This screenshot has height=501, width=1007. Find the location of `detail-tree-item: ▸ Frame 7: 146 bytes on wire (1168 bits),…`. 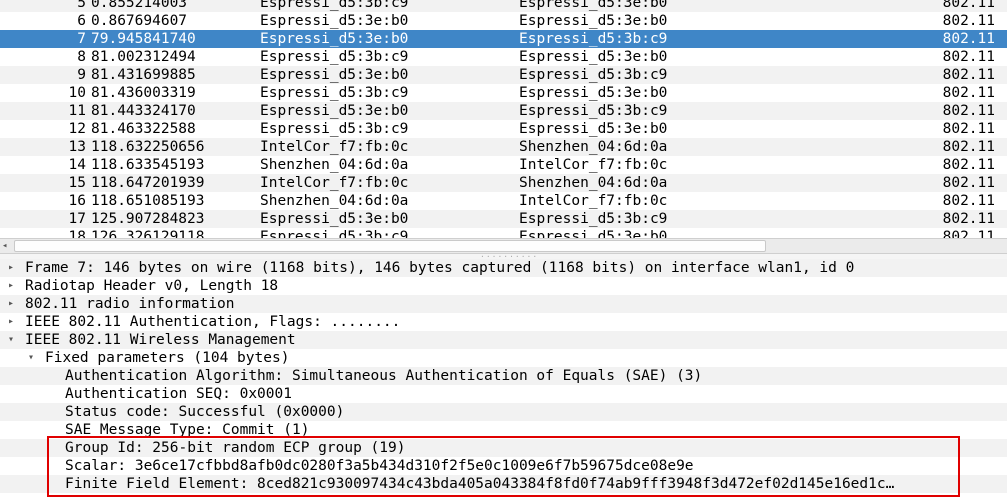

detail-tree-item: ▸ Frame 7: 146 bytes on wire (1168 bits),… is located at coordinates (503, 268).